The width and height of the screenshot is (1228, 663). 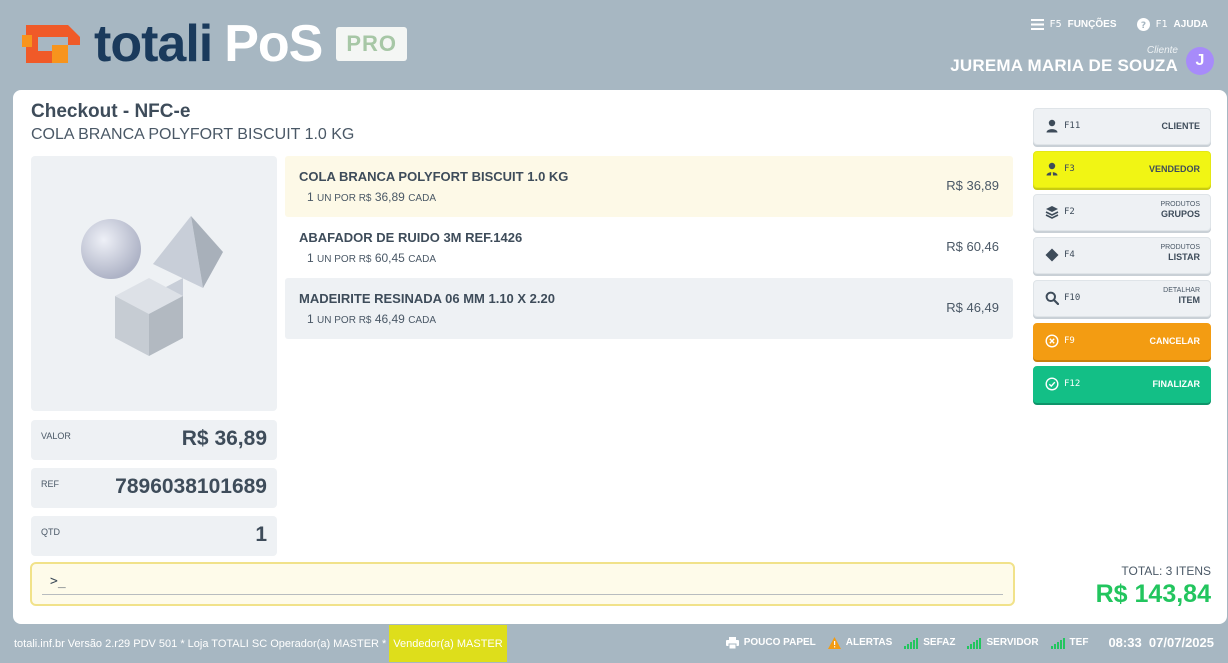 What do you see at coordinates (1052, 169) in the screenshot?
I see `user-tie-icon` at bounding box center [1052, 169].